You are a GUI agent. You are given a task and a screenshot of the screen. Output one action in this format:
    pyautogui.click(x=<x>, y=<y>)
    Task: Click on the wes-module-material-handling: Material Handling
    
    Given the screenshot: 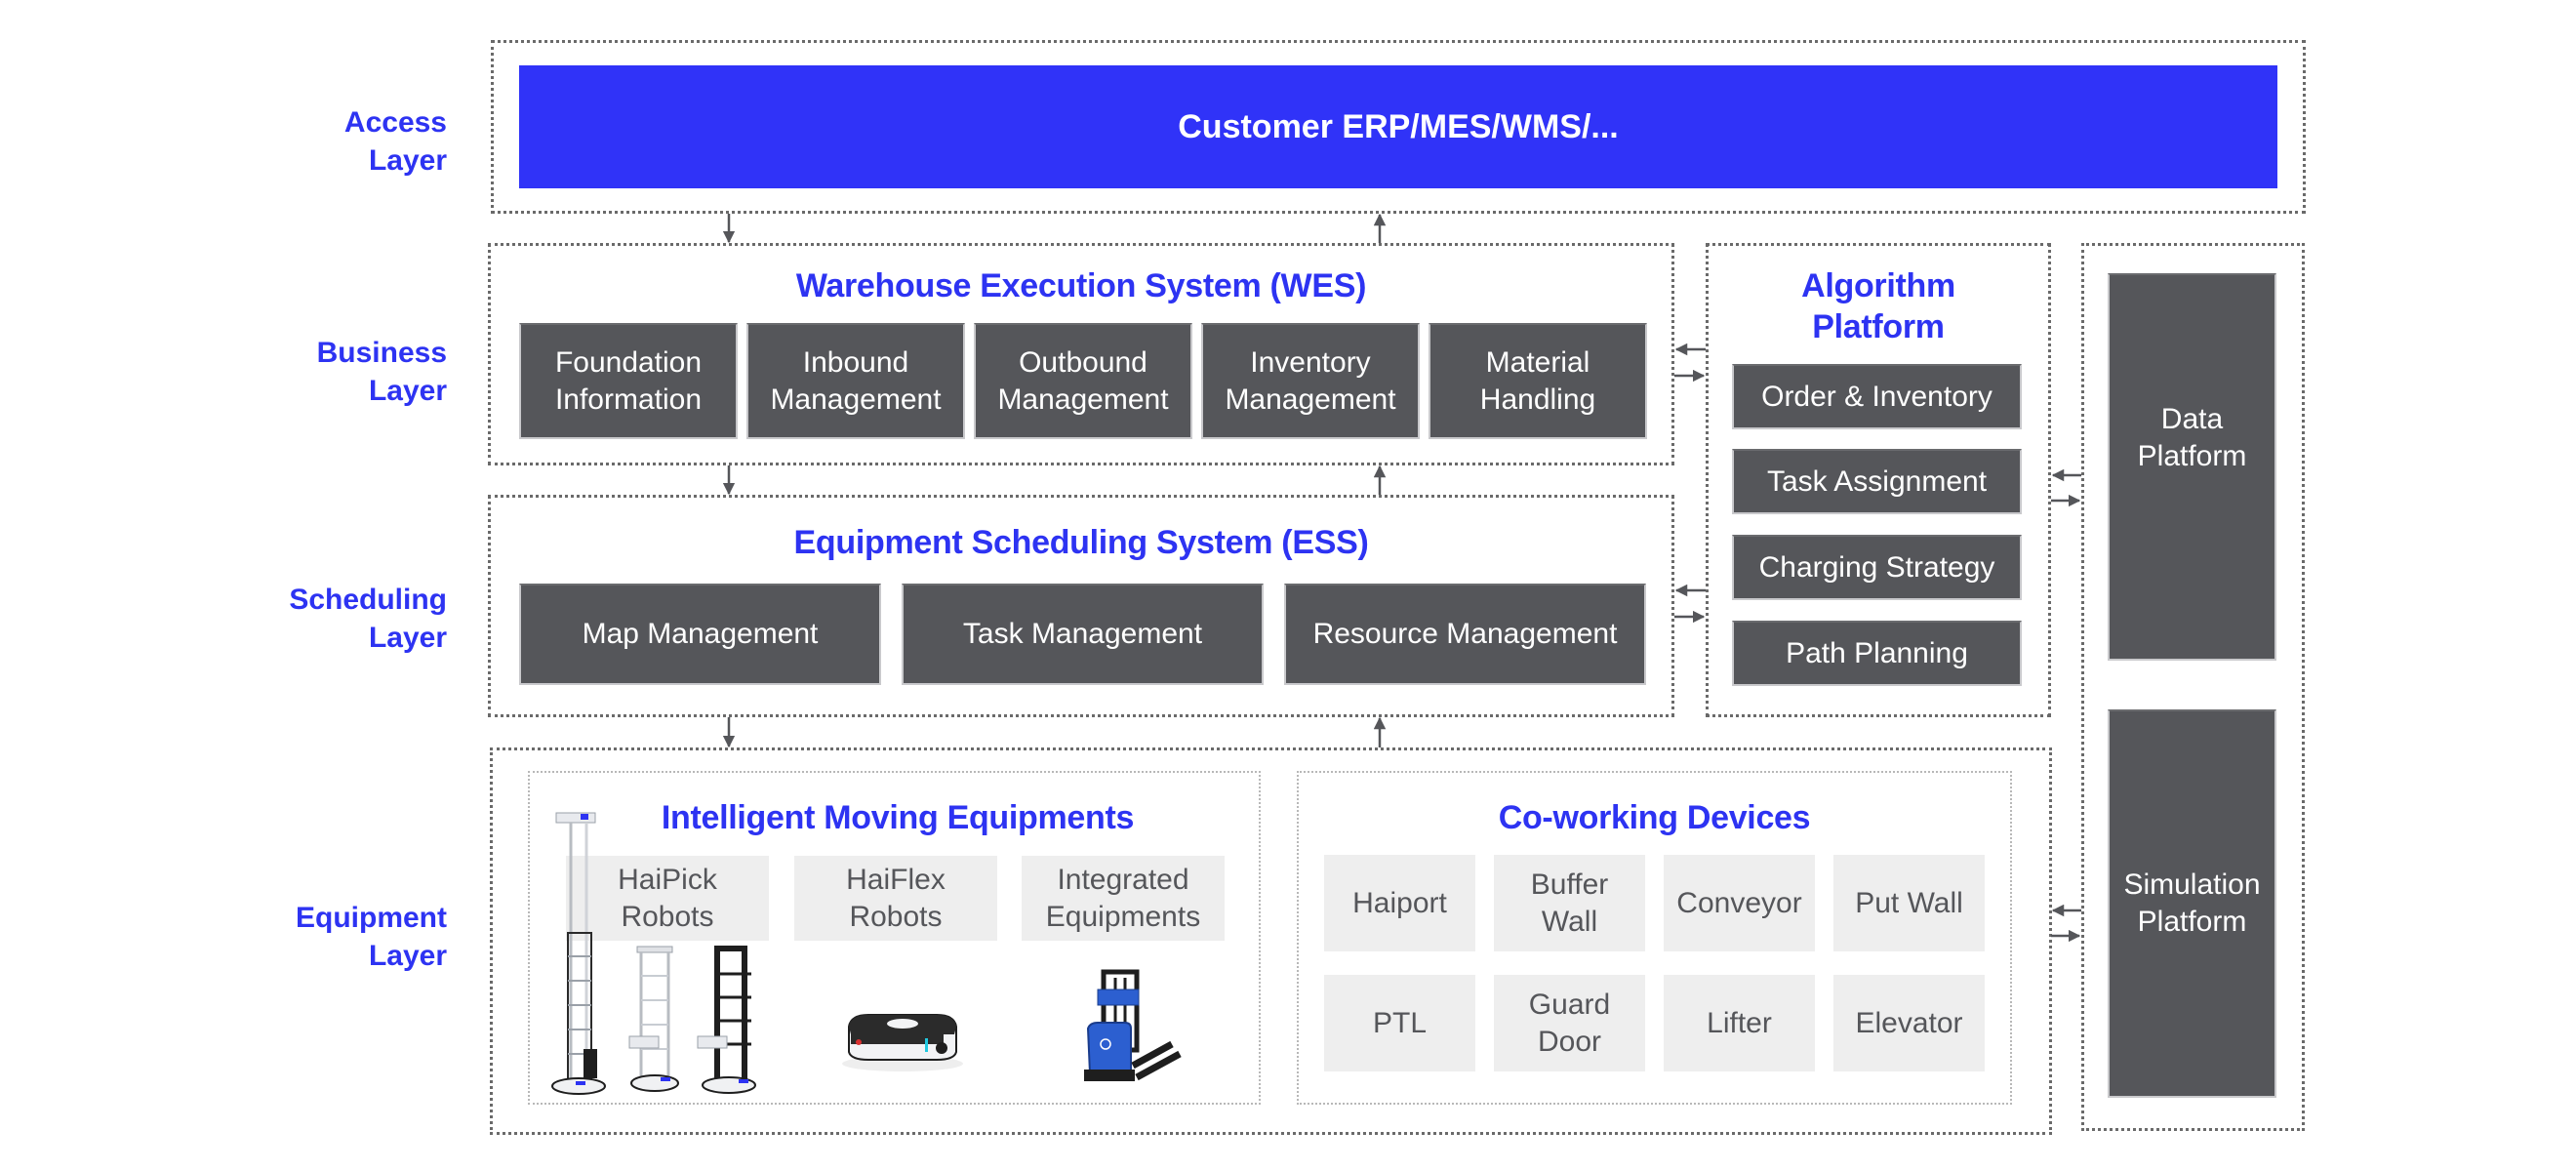 What is the action you would take?
    pyautogui.click(x=1538, y=381)
    